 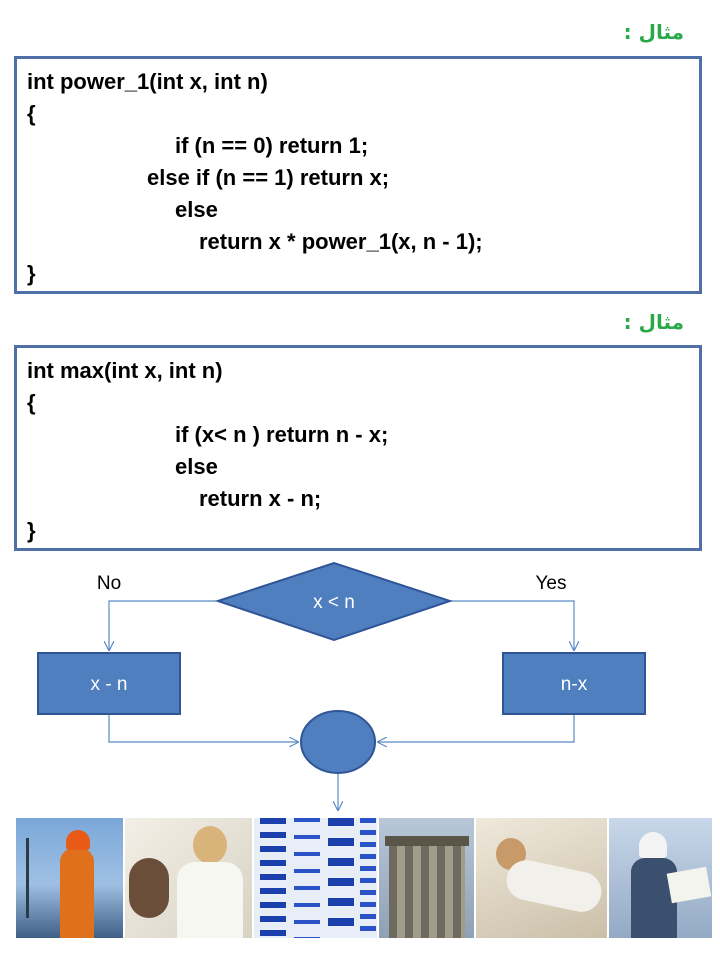 What do you see at coordinates (659, 878) in the screenshot?
I see `photo-engineers` at bounding box center [659, 878].